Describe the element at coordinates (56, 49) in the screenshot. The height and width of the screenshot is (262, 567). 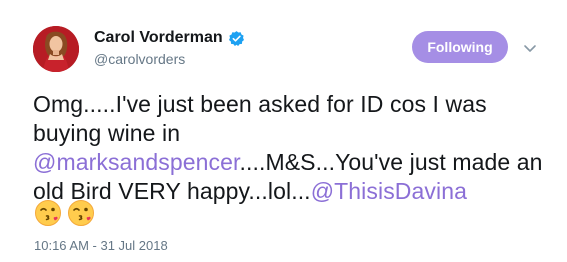
I see `avatar` at that location.